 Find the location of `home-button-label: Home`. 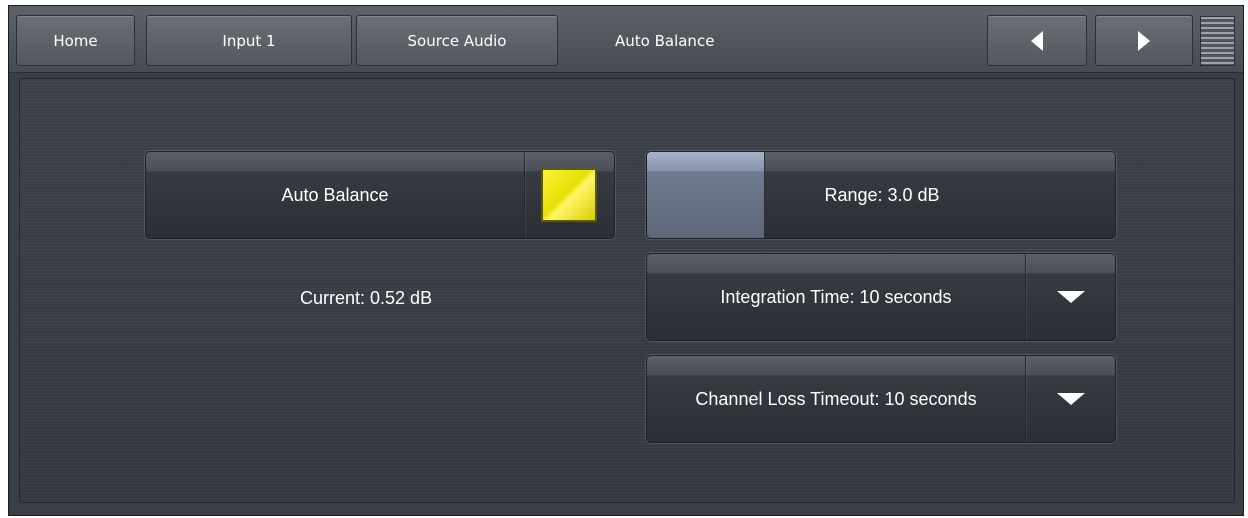

home-button-label: Home is located at coordinates (75, 40).